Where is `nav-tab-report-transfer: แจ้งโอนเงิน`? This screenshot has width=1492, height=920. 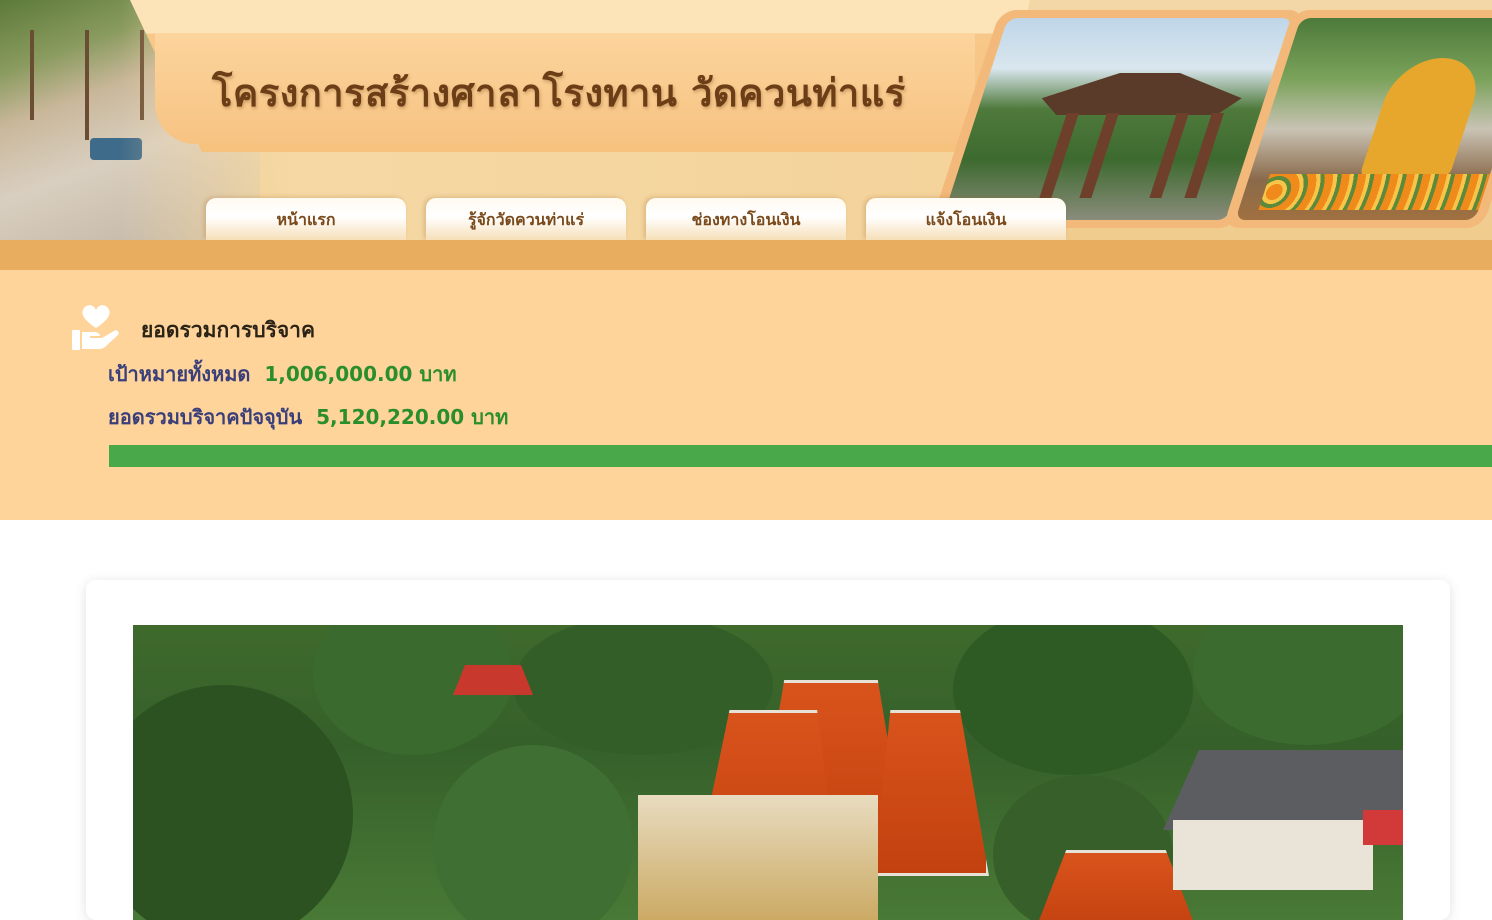
nav-tab-report-transfer: แจ้งโอนเงิน is located at coordinates (966, 219).